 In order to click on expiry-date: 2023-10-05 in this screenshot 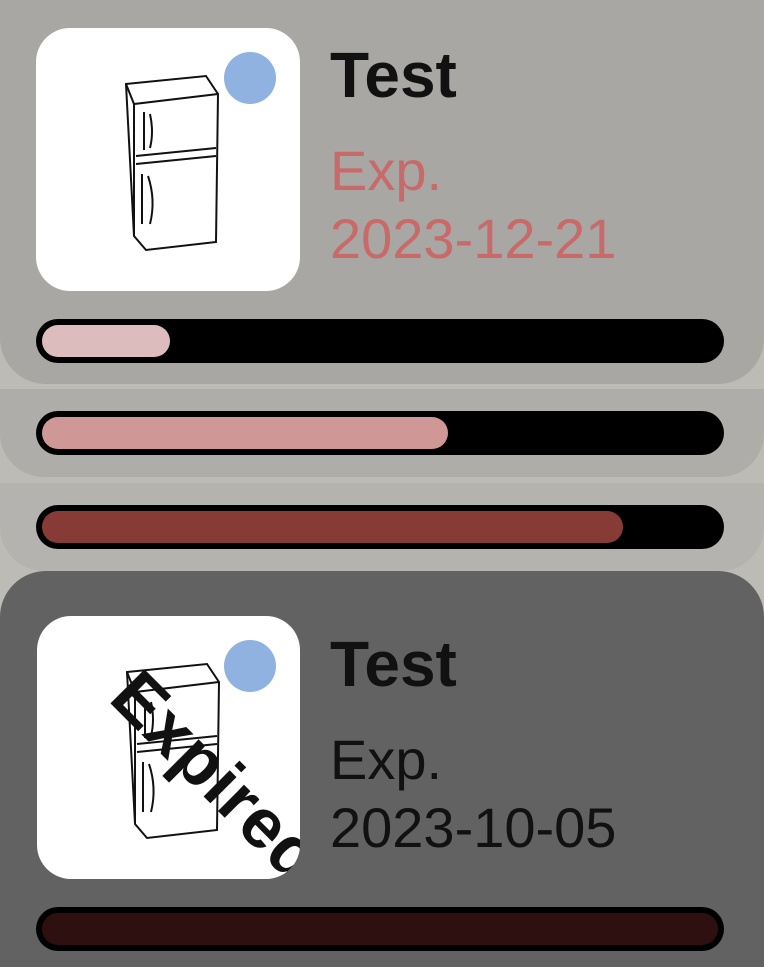, I will do `click(473, 827)`.